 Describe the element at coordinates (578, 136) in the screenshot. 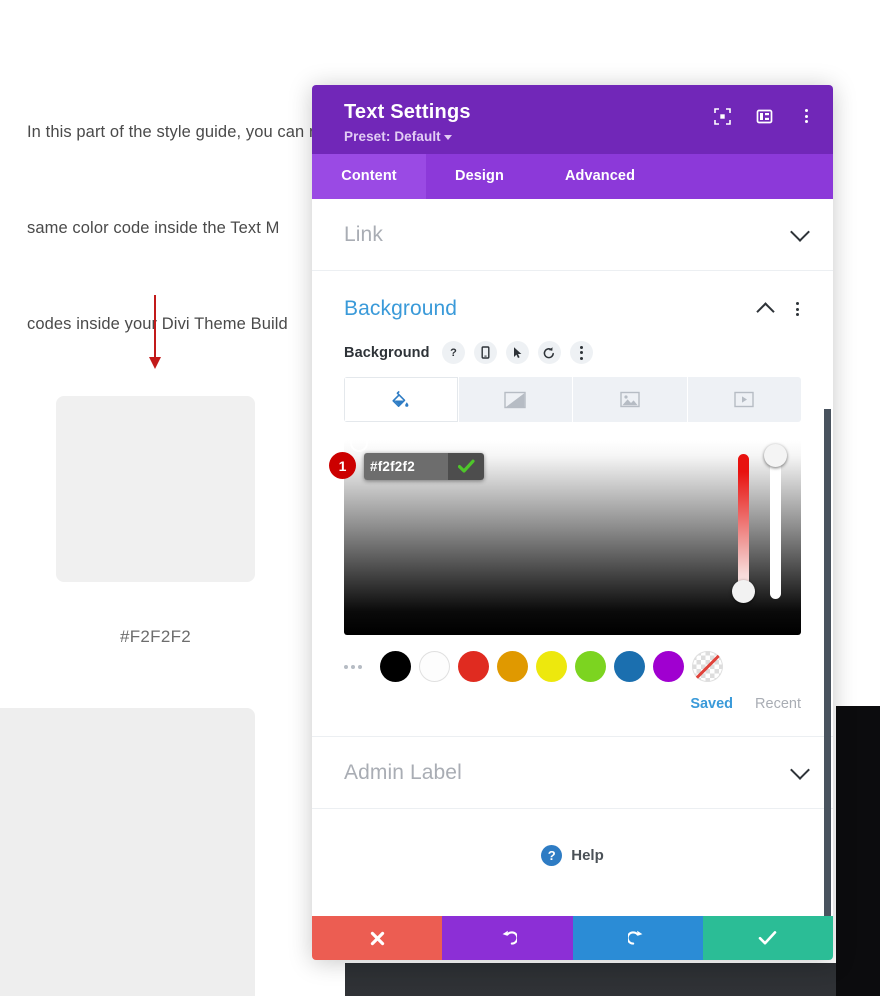

I see `panel-preset-selector: Preset: Default` at that location.